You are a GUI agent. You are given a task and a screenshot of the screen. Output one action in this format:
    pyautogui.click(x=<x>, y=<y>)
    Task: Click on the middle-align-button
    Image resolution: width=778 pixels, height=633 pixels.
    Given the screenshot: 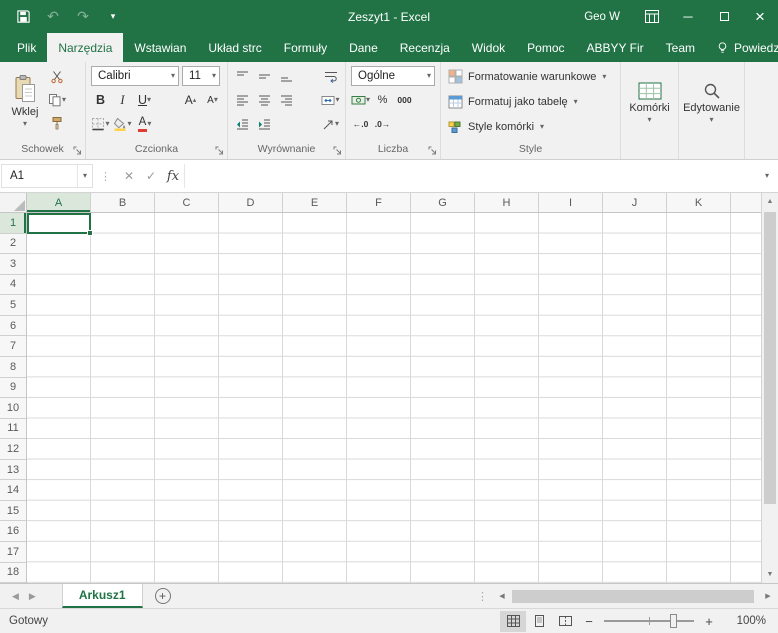 What is the action you would take?
    pyautogui.click(x=264, y=76)
    